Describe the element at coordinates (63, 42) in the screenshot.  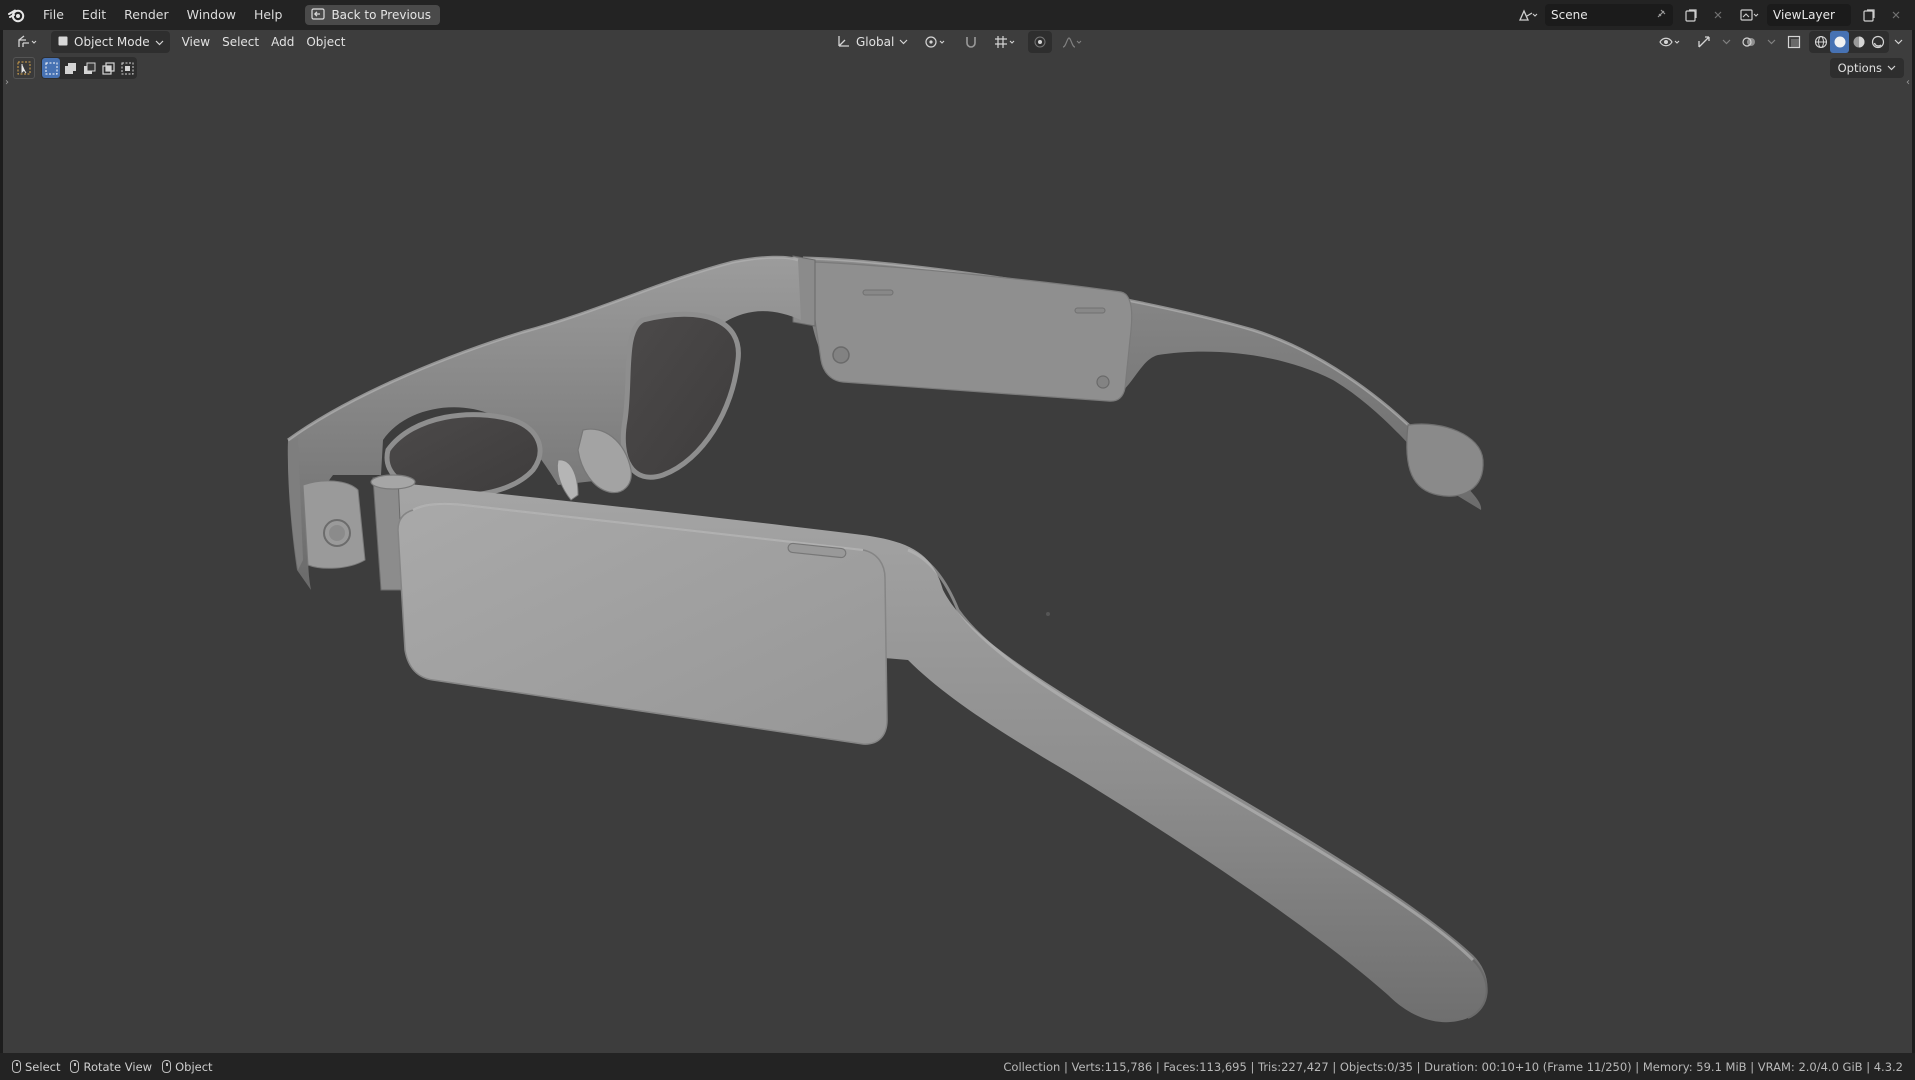
I see `object-mode-icon` at that location.